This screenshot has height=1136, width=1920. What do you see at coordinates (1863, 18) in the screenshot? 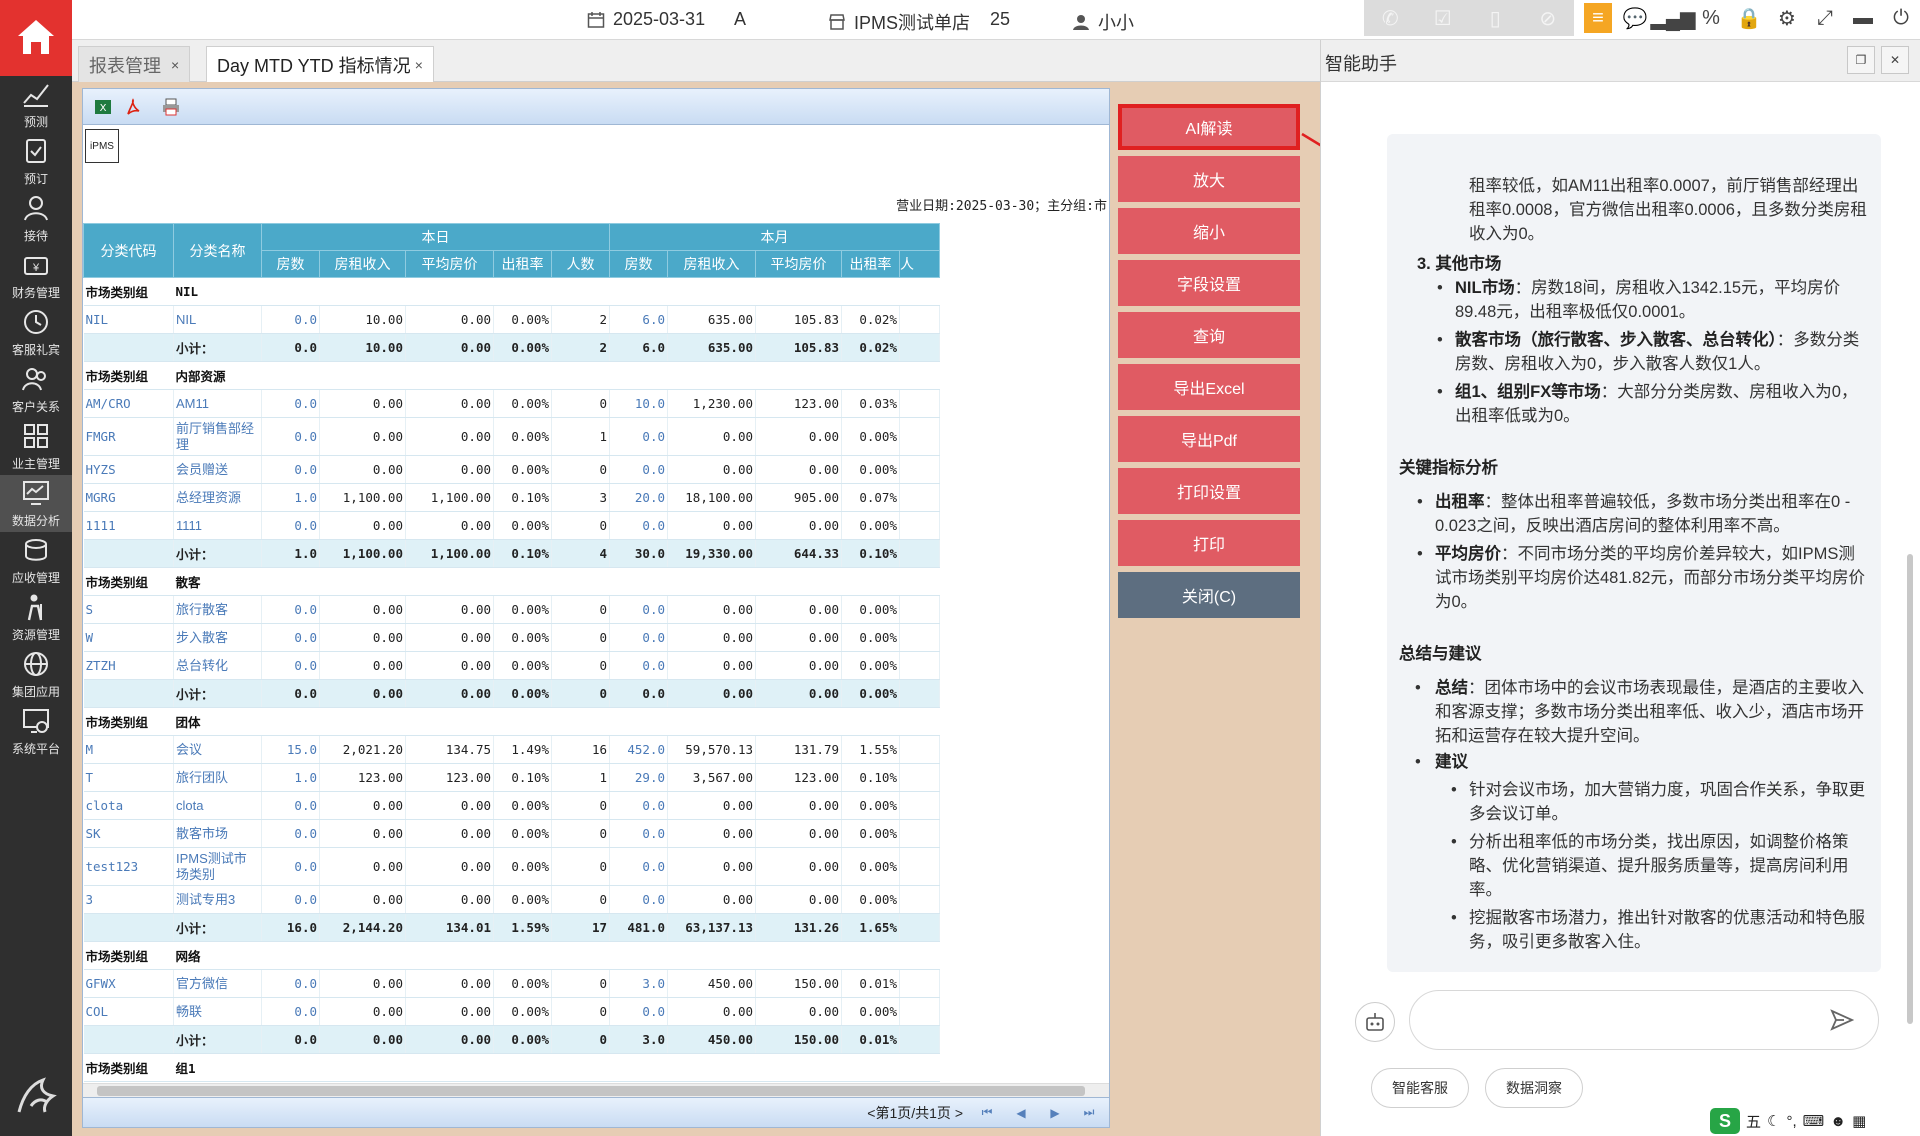
I see `minimize-icon: ▬` at bounding box center [1863, 18].